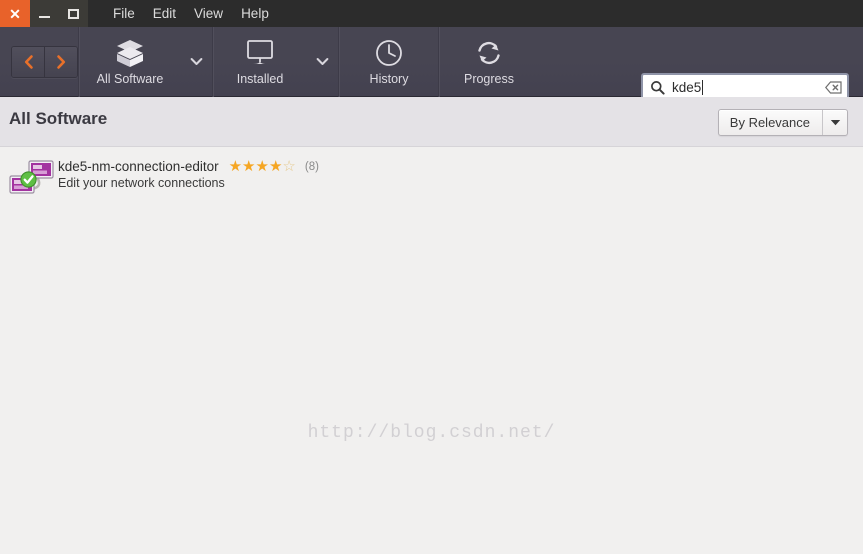 The height and width of the screenshot is (554, 863). I want to click on close-icon: ✕, so click(15, 13).